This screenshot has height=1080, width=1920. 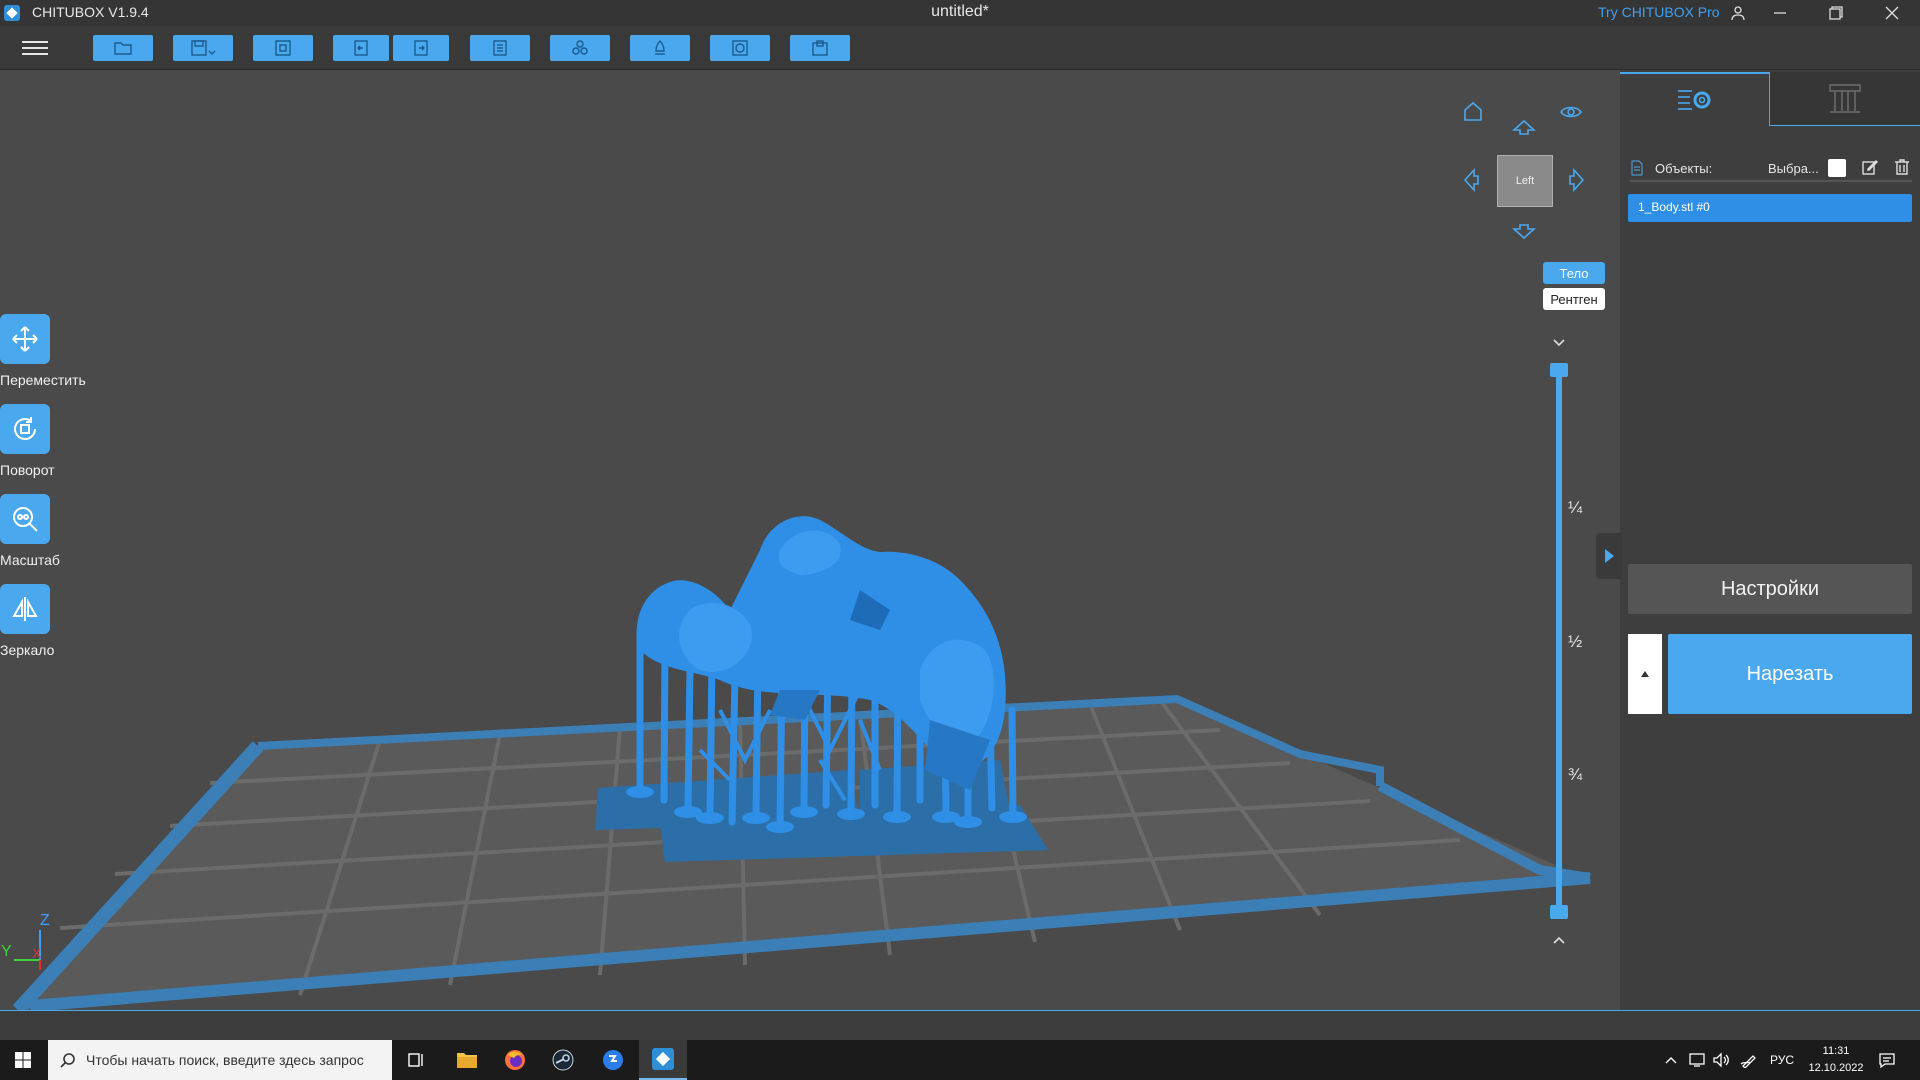 What do you see at coordinates (1559, 940) in the screenshot?
I see `layer-up-chevron-icon` at bounding box center [1559, 940].